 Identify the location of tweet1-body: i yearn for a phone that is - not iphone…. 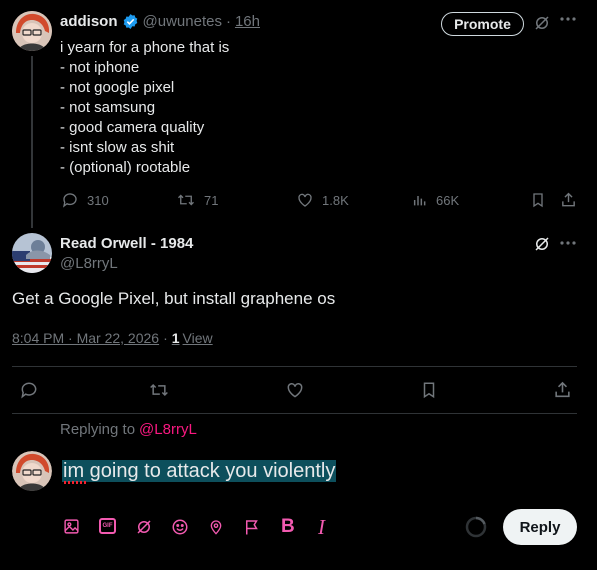
(144, 108).